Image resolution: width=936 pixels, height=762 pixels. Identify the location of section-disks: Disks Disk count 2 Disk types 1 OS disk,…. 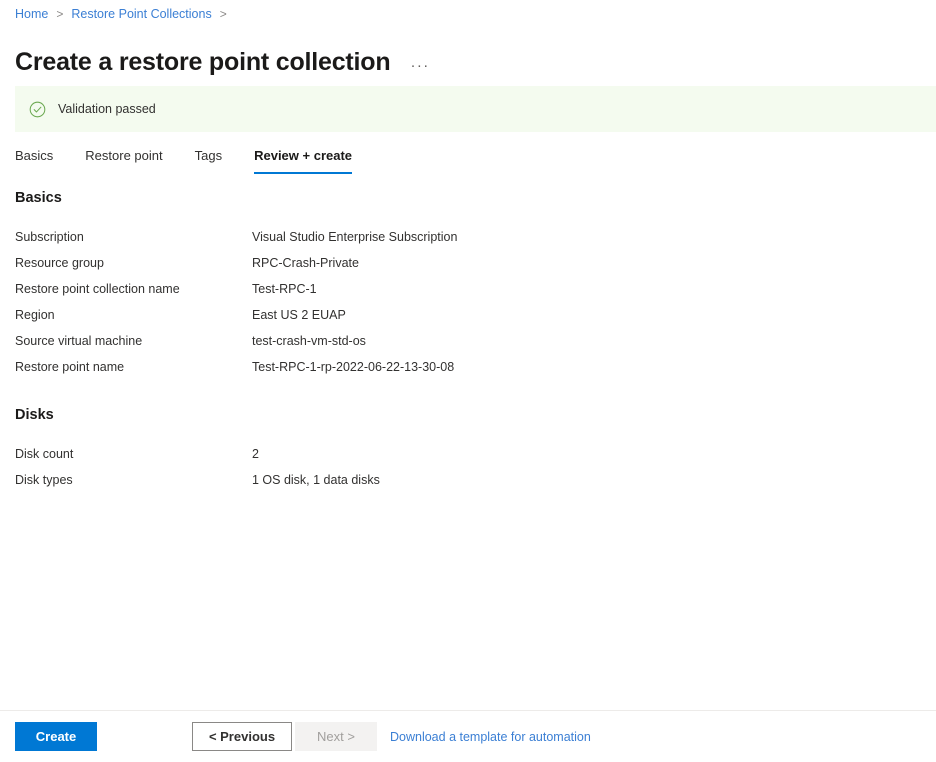
(468, 450).